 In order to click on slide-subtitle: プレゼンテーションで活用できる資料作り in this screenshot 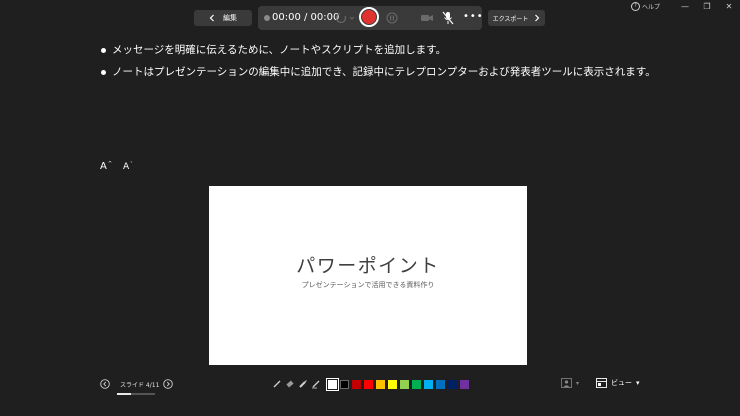, I will do `click(368, 285)`.